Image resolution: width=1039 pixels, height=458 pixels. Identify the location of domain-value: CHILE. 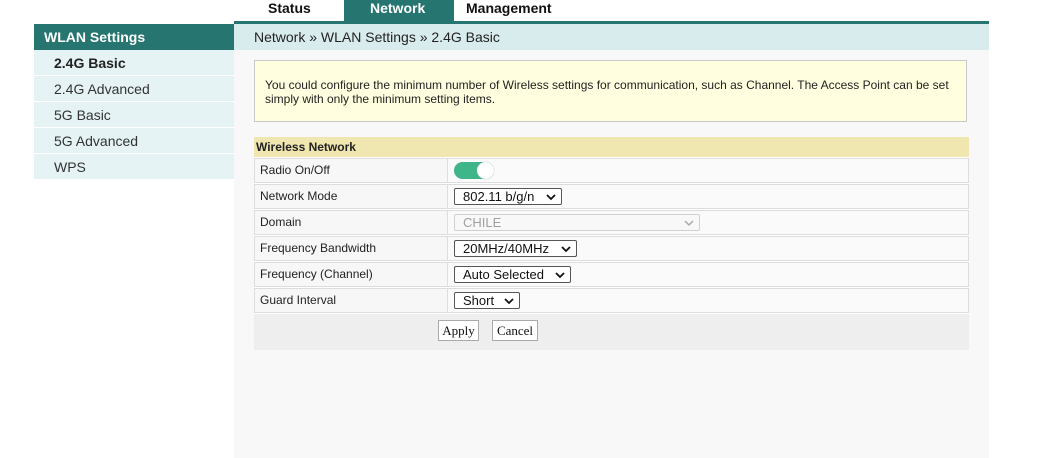
(482, 222).